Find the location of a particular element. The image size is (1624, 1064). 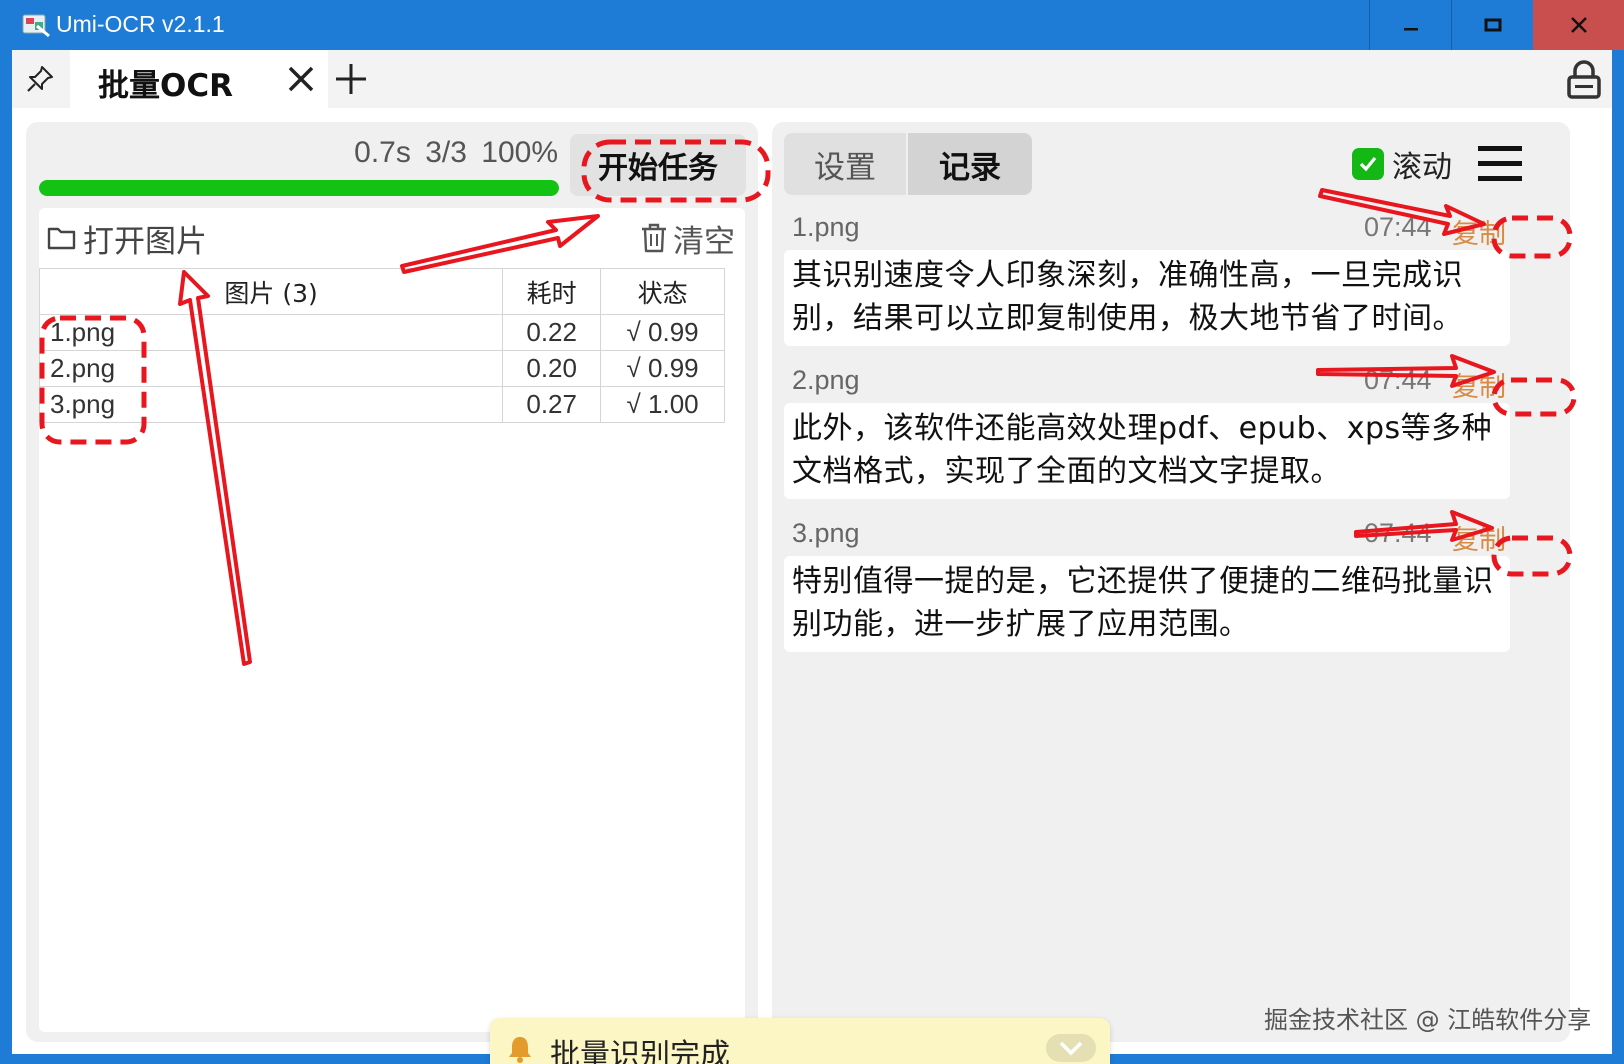

pin-button is located at coordinates (40, 79).